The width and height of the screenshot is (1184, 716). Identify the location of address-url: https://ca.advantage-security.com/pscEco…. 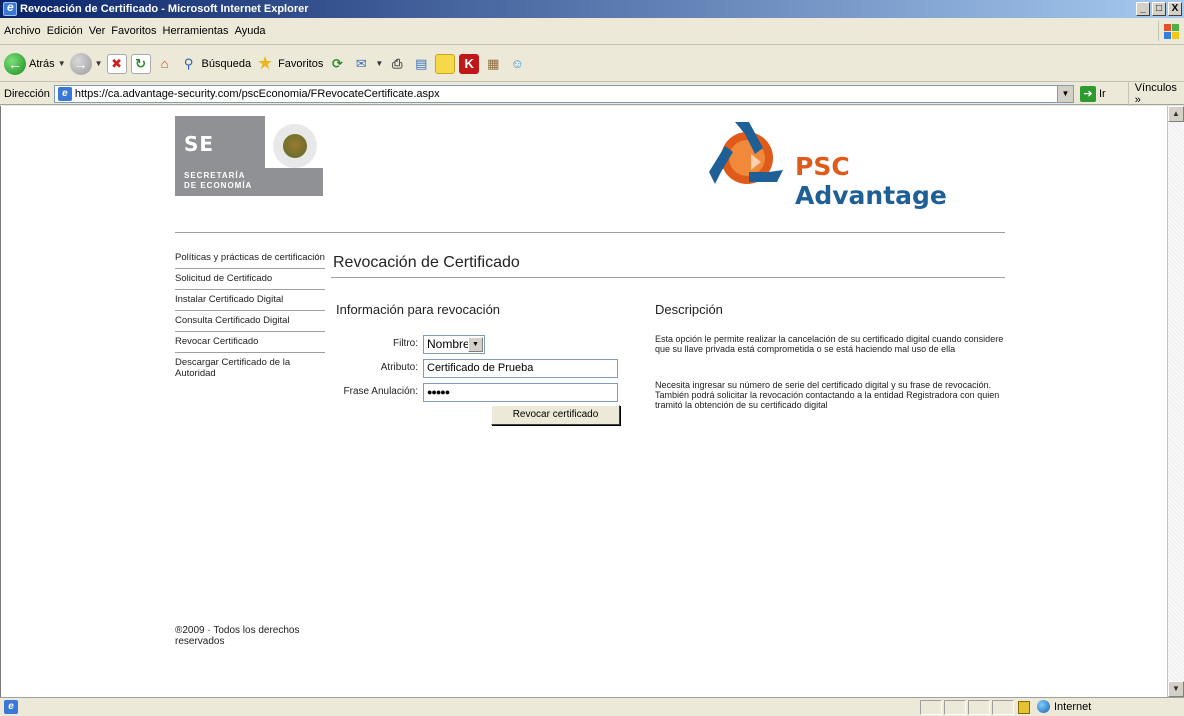
(257, 94).